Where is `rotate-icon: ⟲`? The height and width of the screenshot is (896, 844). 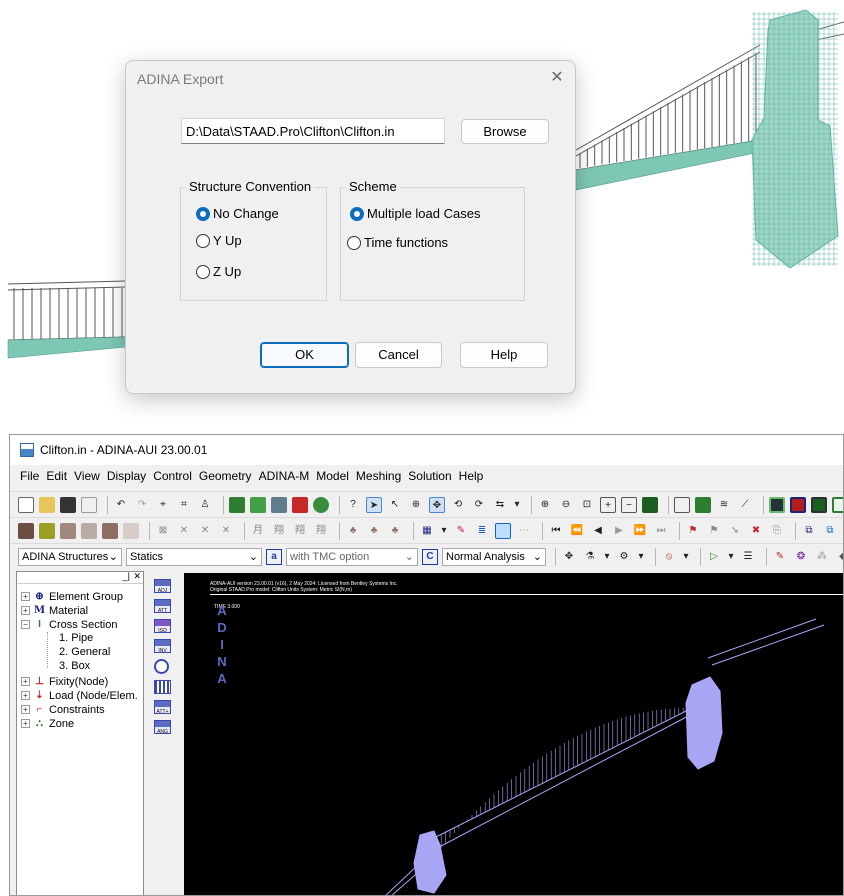 rotate-icon: ⟲ is located at coordinates (458, 505).